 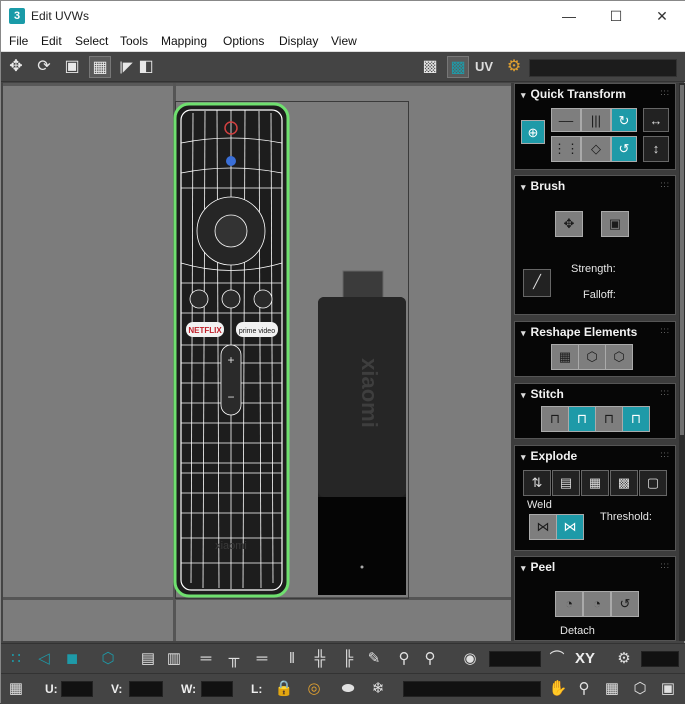 What do you see at coordinates (569, 16) in the screenshot?
I see `minimize-button: —` at bounding box center [569, 16].